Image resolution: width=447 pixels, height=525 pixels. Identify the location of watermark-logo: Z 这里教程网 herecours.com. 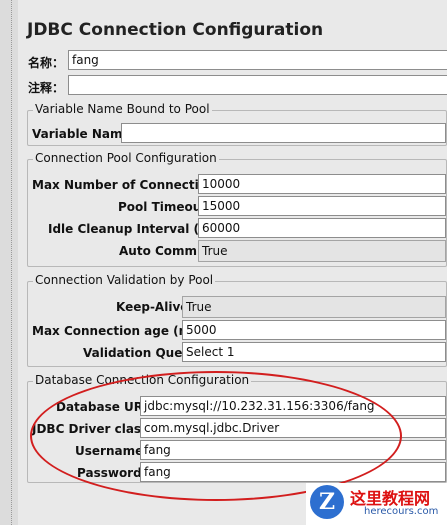
(376, 504).